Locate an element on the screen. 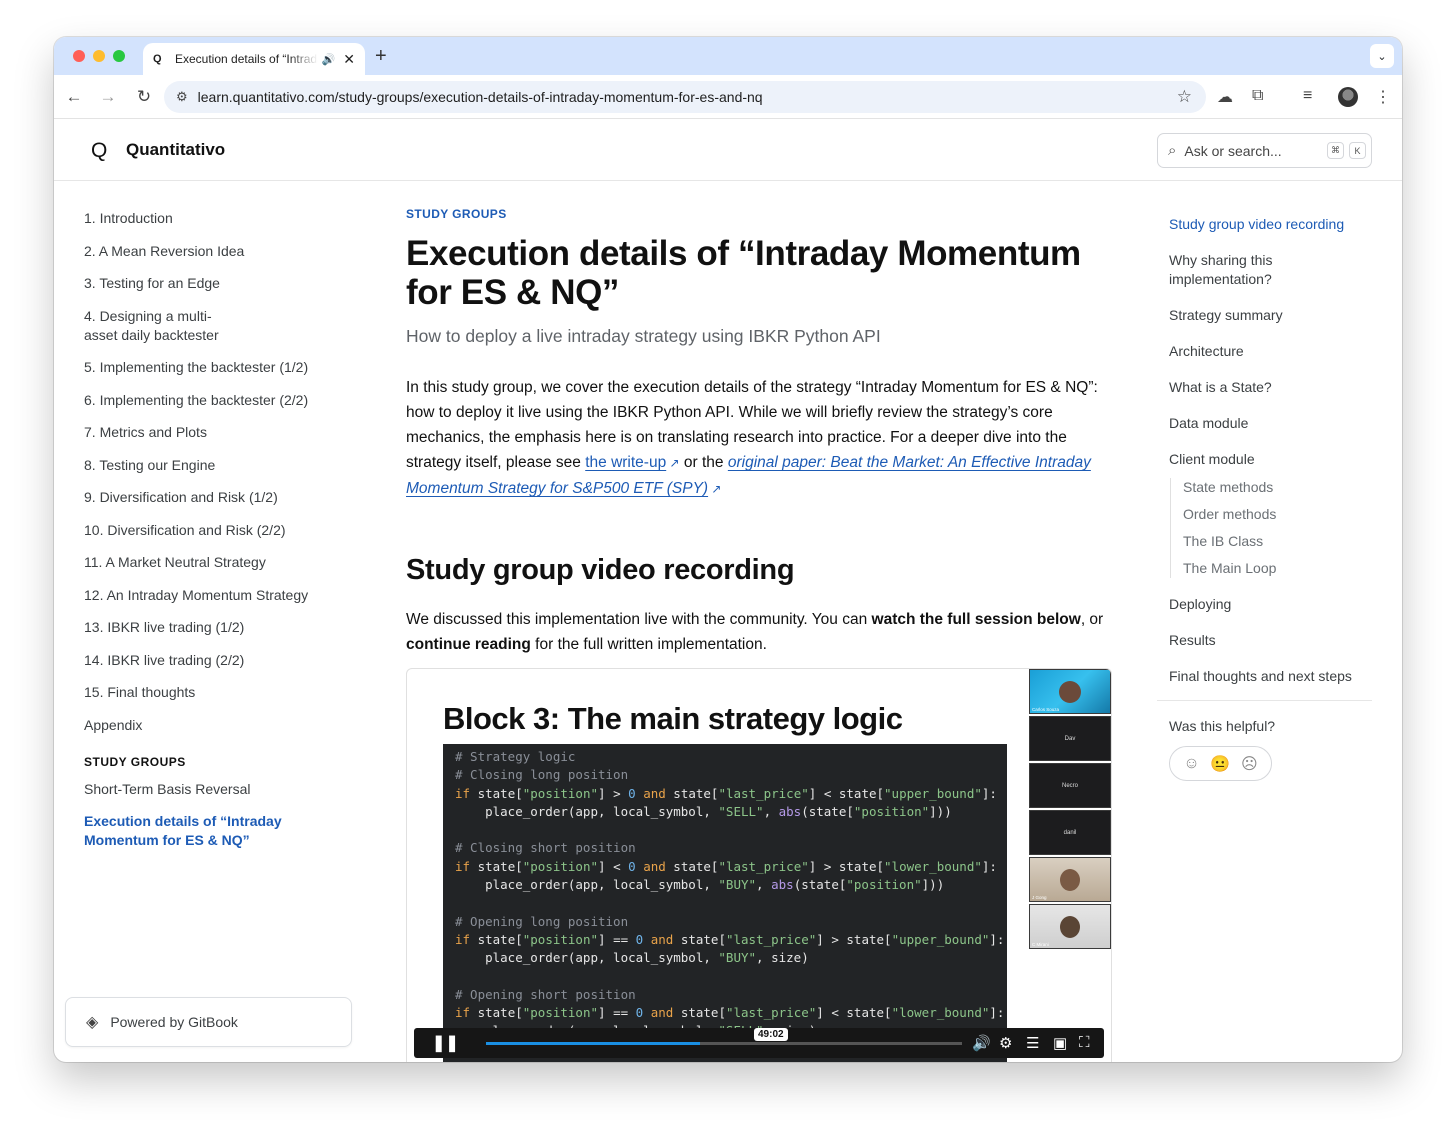 The width and height of the screenshot is (1456, 1133). tab-search-button: ⌄ is located at coordinates (1382, 56).